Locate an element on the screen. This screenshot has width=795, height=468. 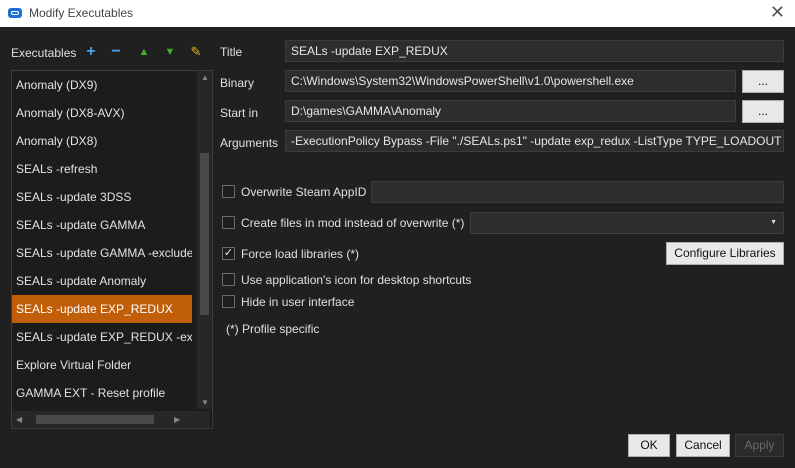
scroll-up-icon: ▲ is located at coordinates (205, 77).